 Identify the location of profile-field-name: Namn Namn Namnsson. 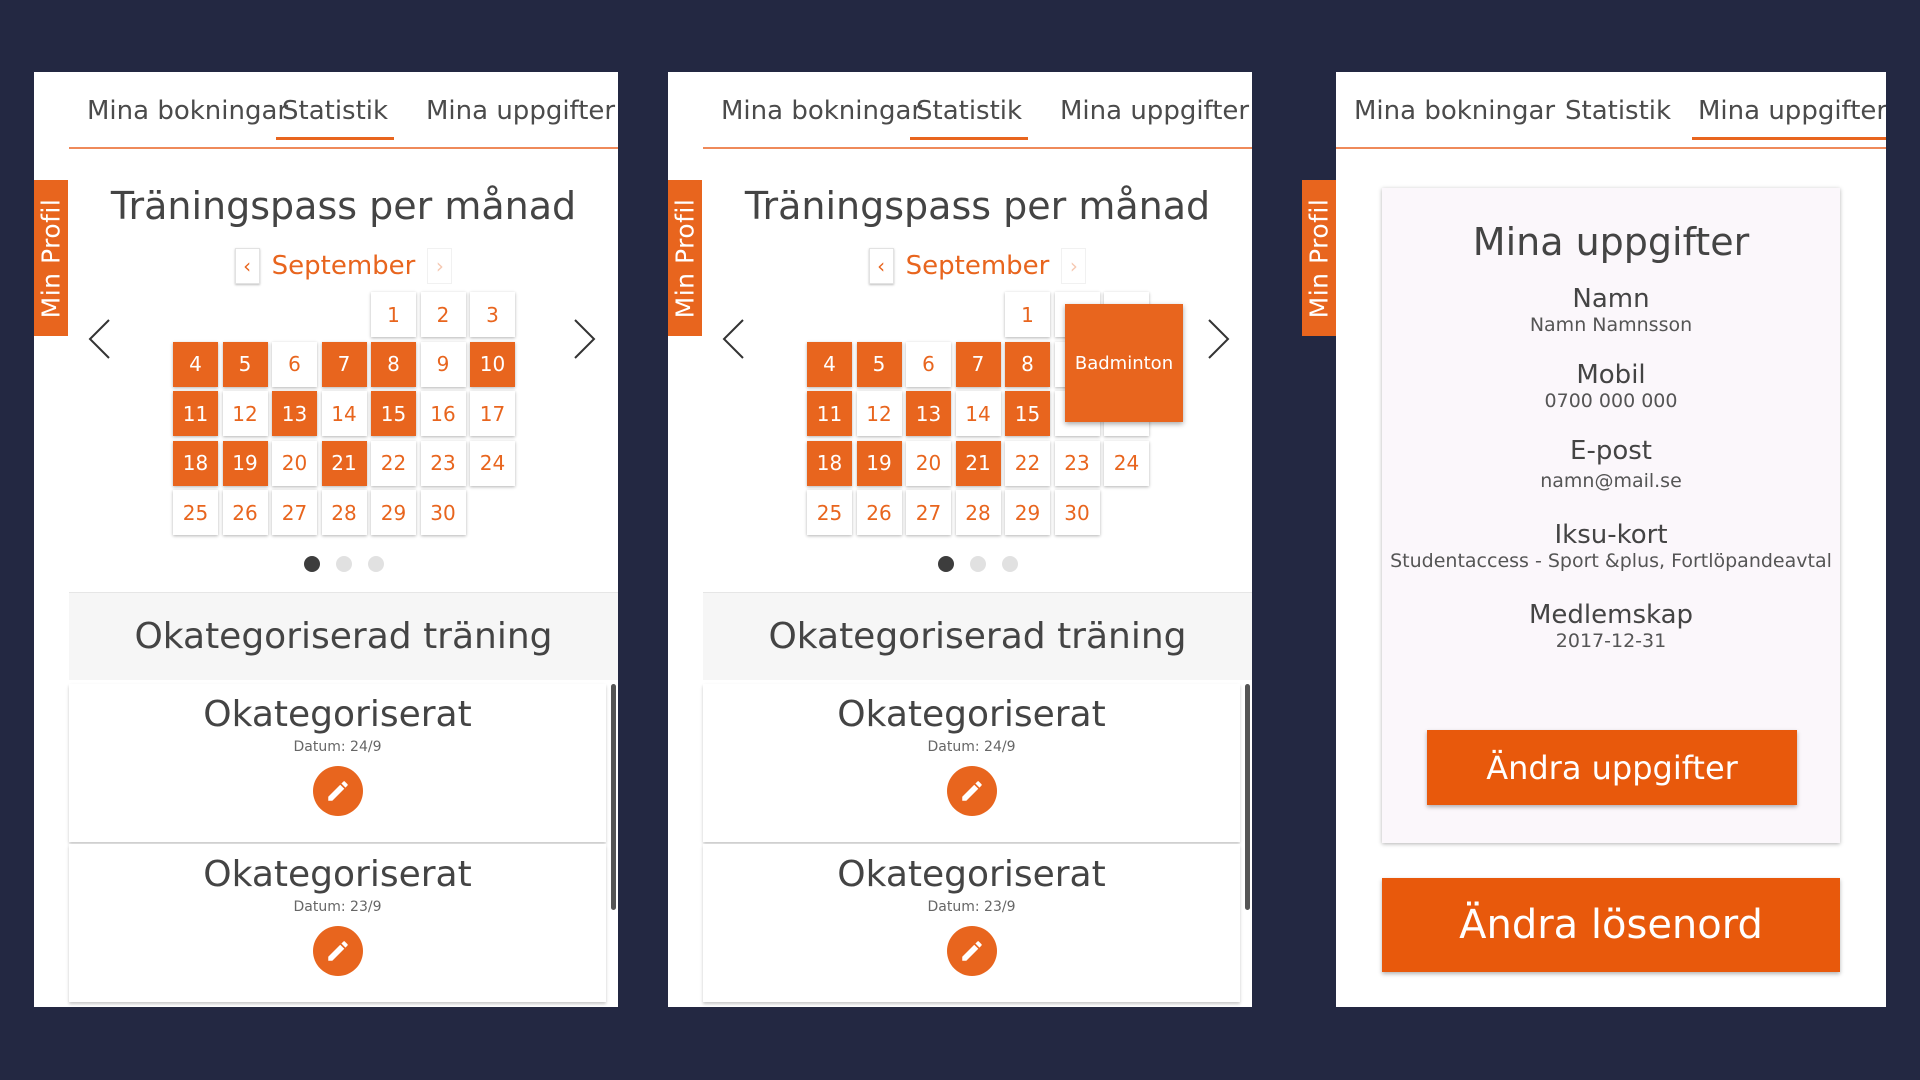
(1611, 310).